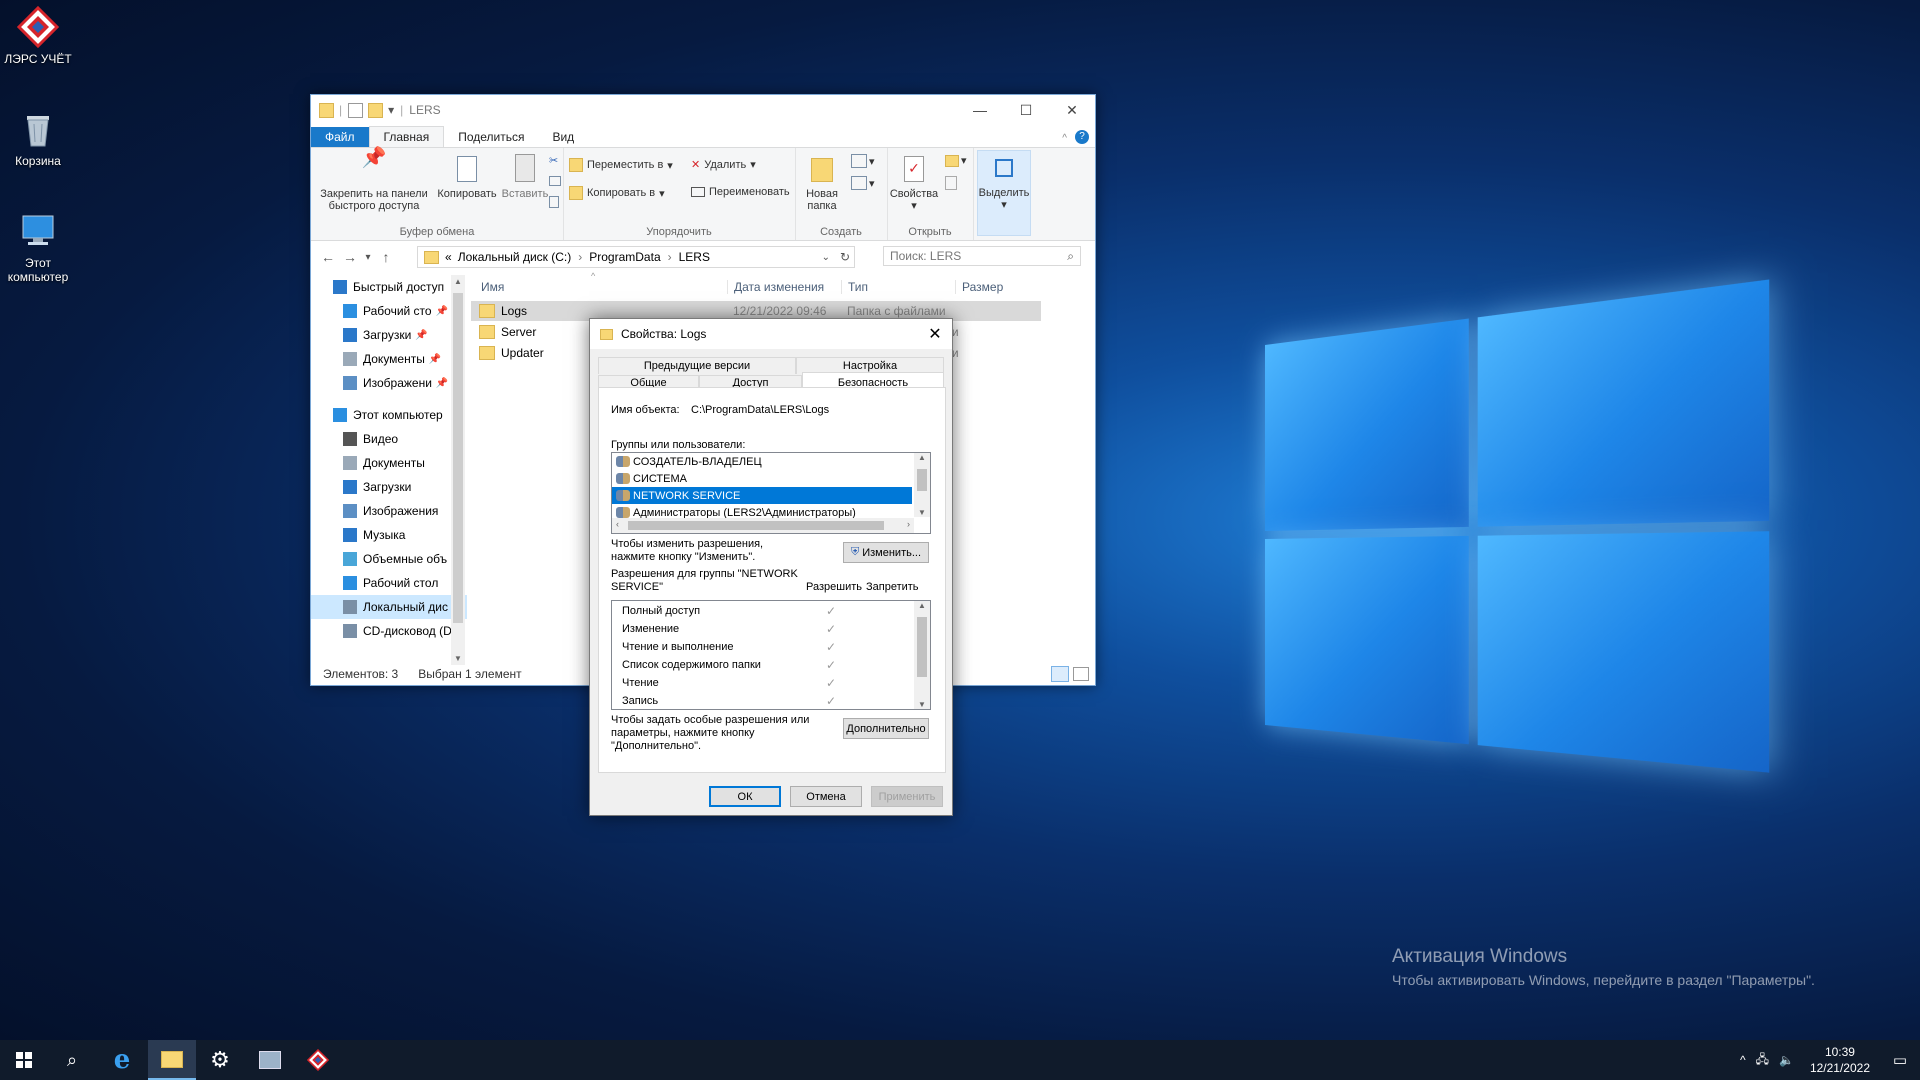  What do you see at coordinates (38, 35) in the screenshot?
I see `desktop-icon-lers: ЛЭРС УЧЁТ` at bounding box center [38, 35].